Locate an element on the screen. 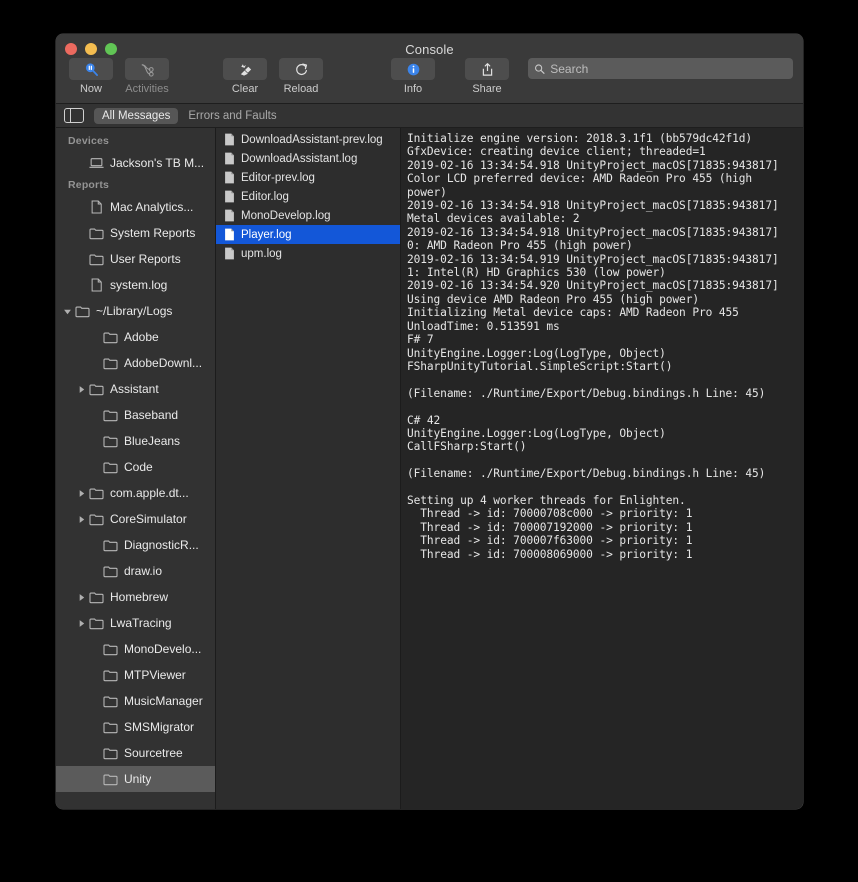 The image size is (858, 882). sidebar-item-label: Baseband is located at coordinates (151, 415).